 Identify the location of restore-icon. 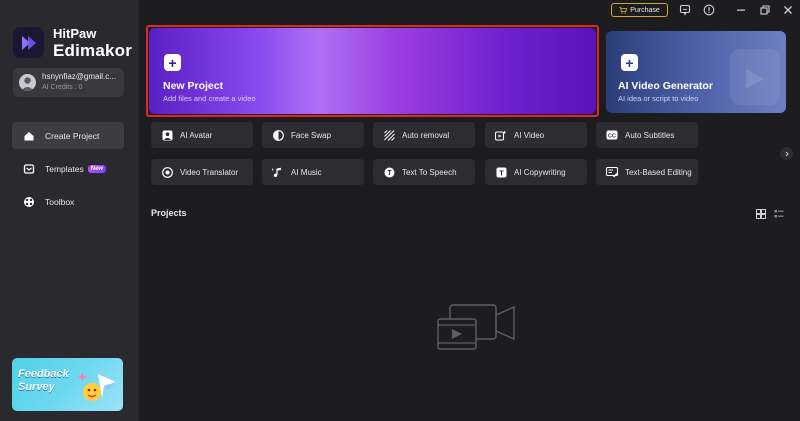
(765, 10).